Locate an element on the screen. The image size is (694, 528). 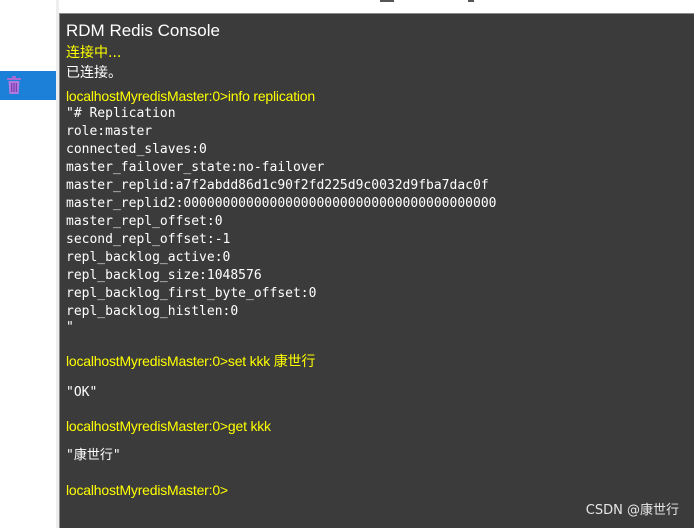
output-line: "OK" is located at coordinates (82, 392).